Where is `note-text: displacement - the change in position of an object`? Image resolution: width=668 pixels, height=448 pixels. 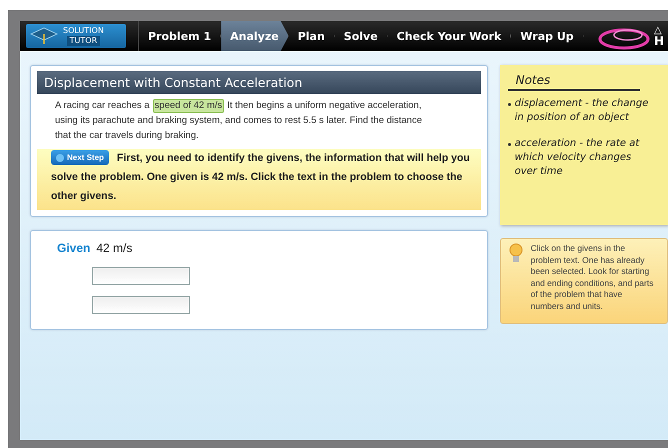
note-text: displacement - the change in position of an object is located at coordinates (582, 111).